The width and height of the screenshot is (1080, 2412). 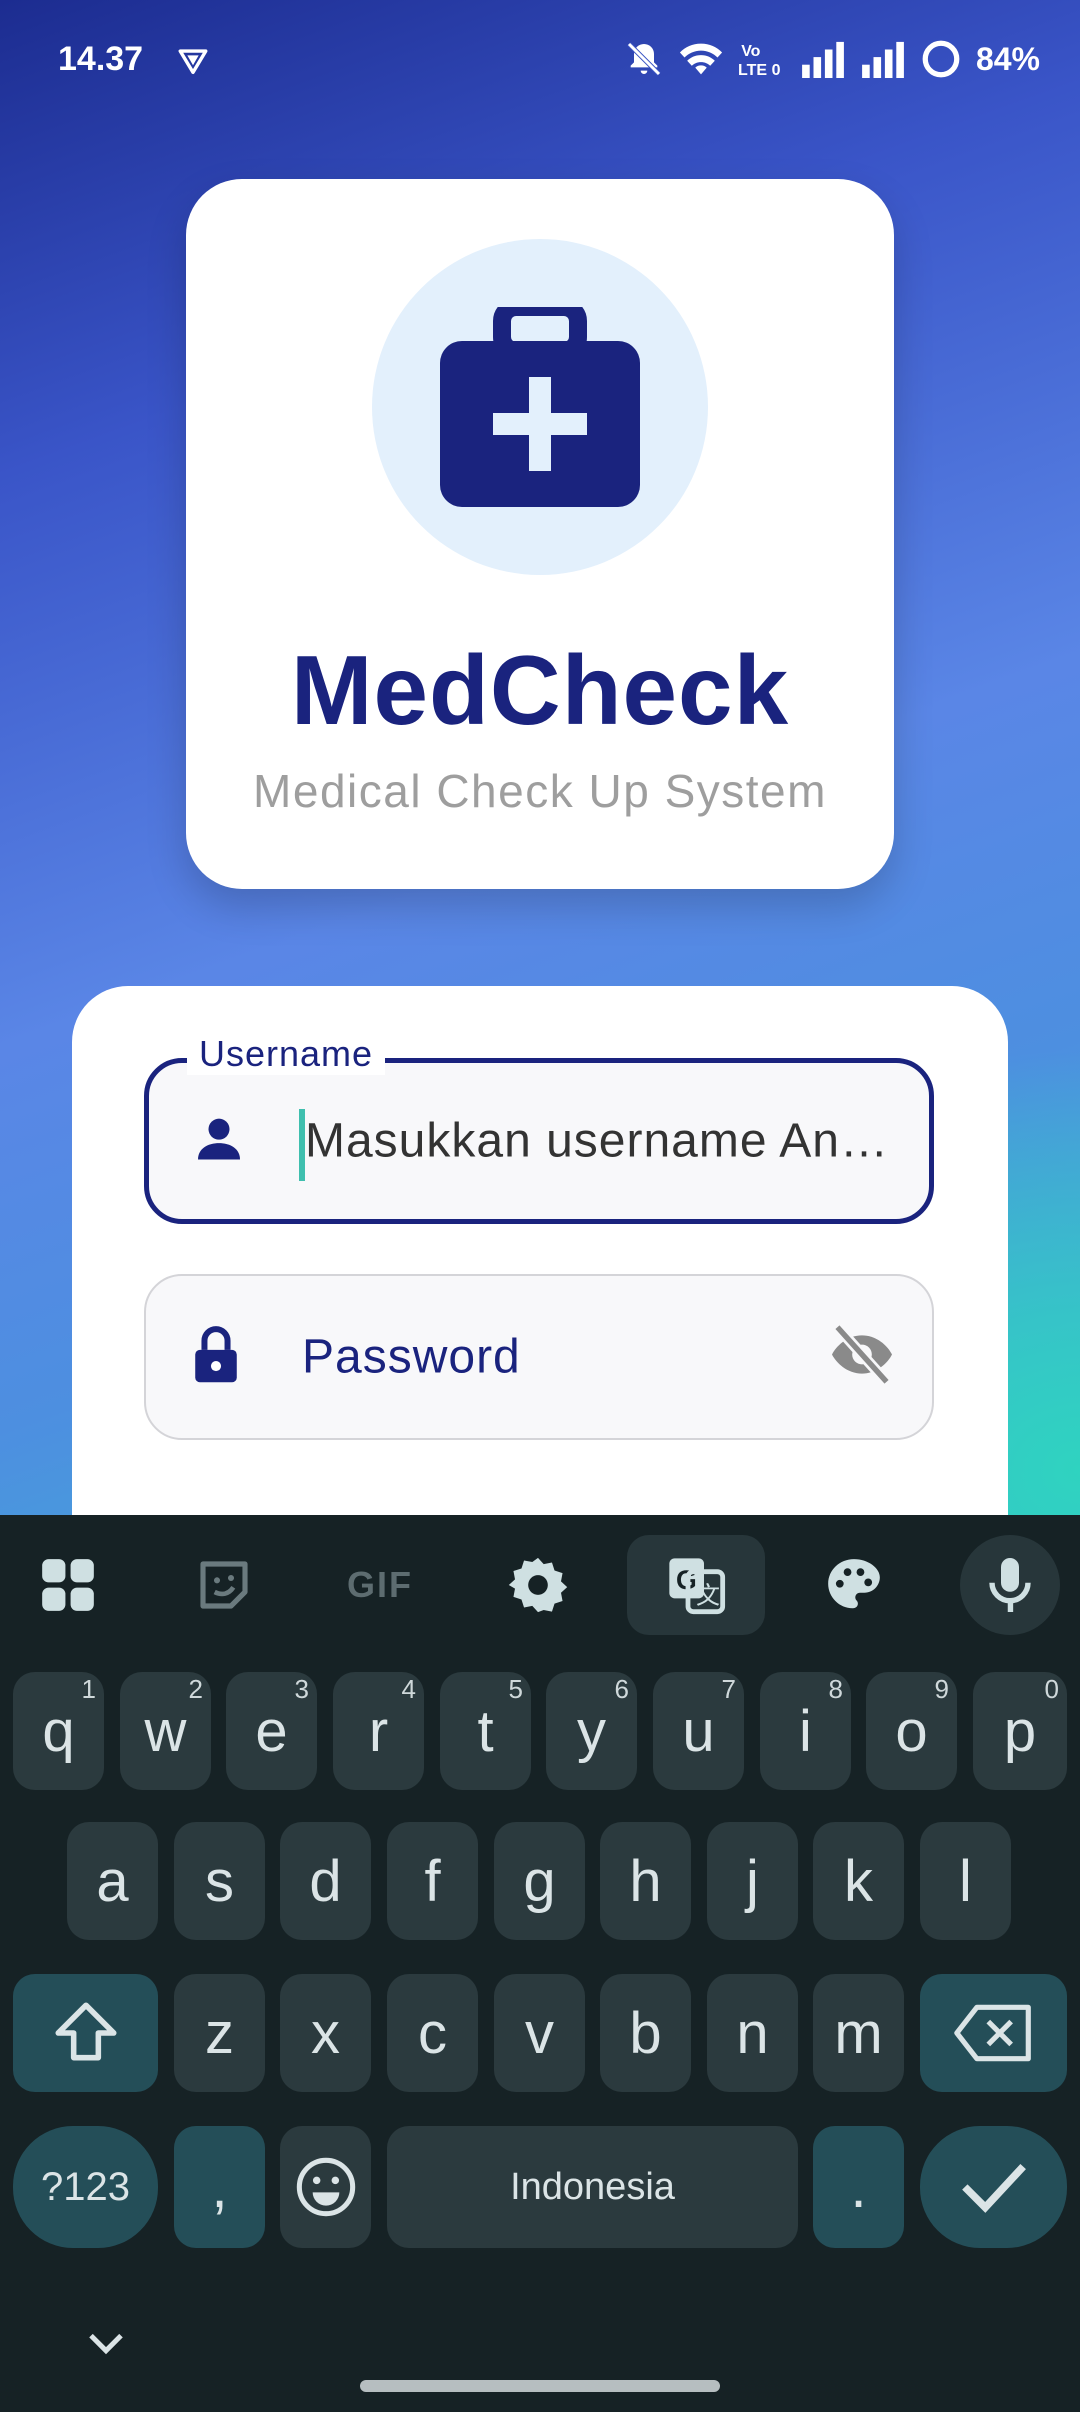 What do you see at coordinates (805, 1731) in the screenshot?
I see `key-i: i8` at bounding box center [805, 1731].